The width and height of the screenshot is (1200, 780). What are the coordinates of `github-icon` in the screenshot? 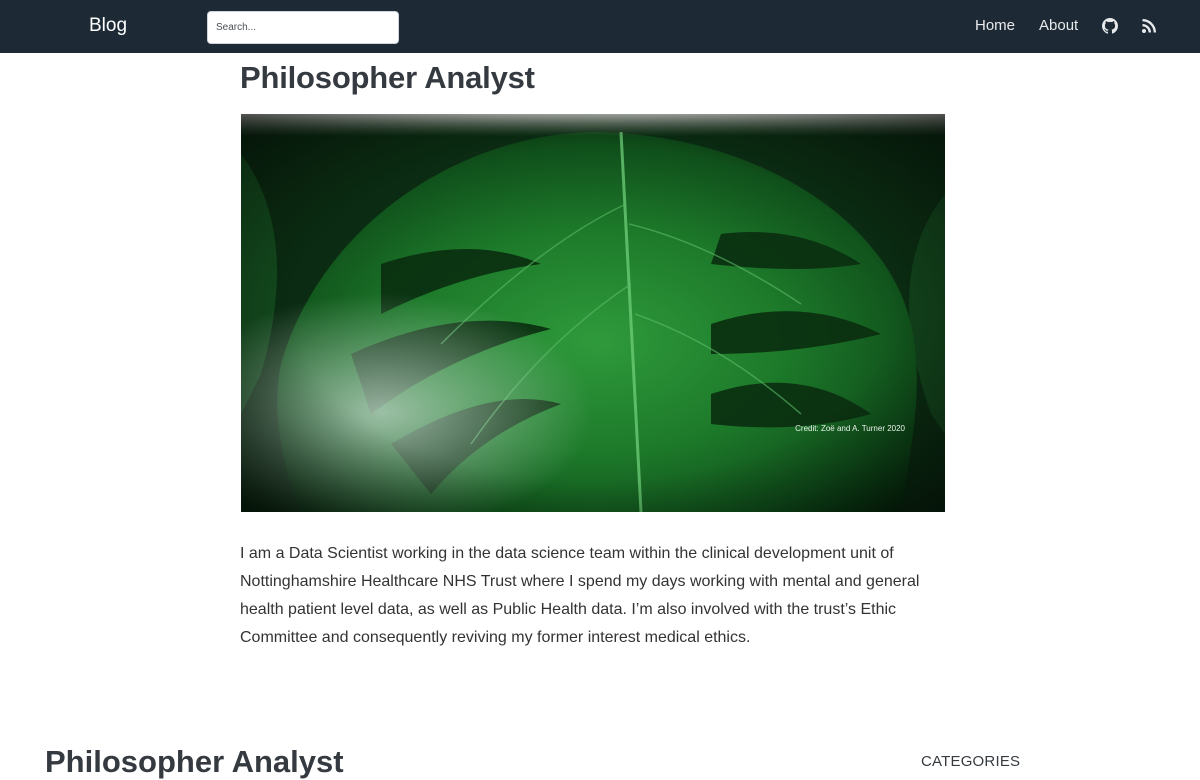 It's located at (1110, 26).